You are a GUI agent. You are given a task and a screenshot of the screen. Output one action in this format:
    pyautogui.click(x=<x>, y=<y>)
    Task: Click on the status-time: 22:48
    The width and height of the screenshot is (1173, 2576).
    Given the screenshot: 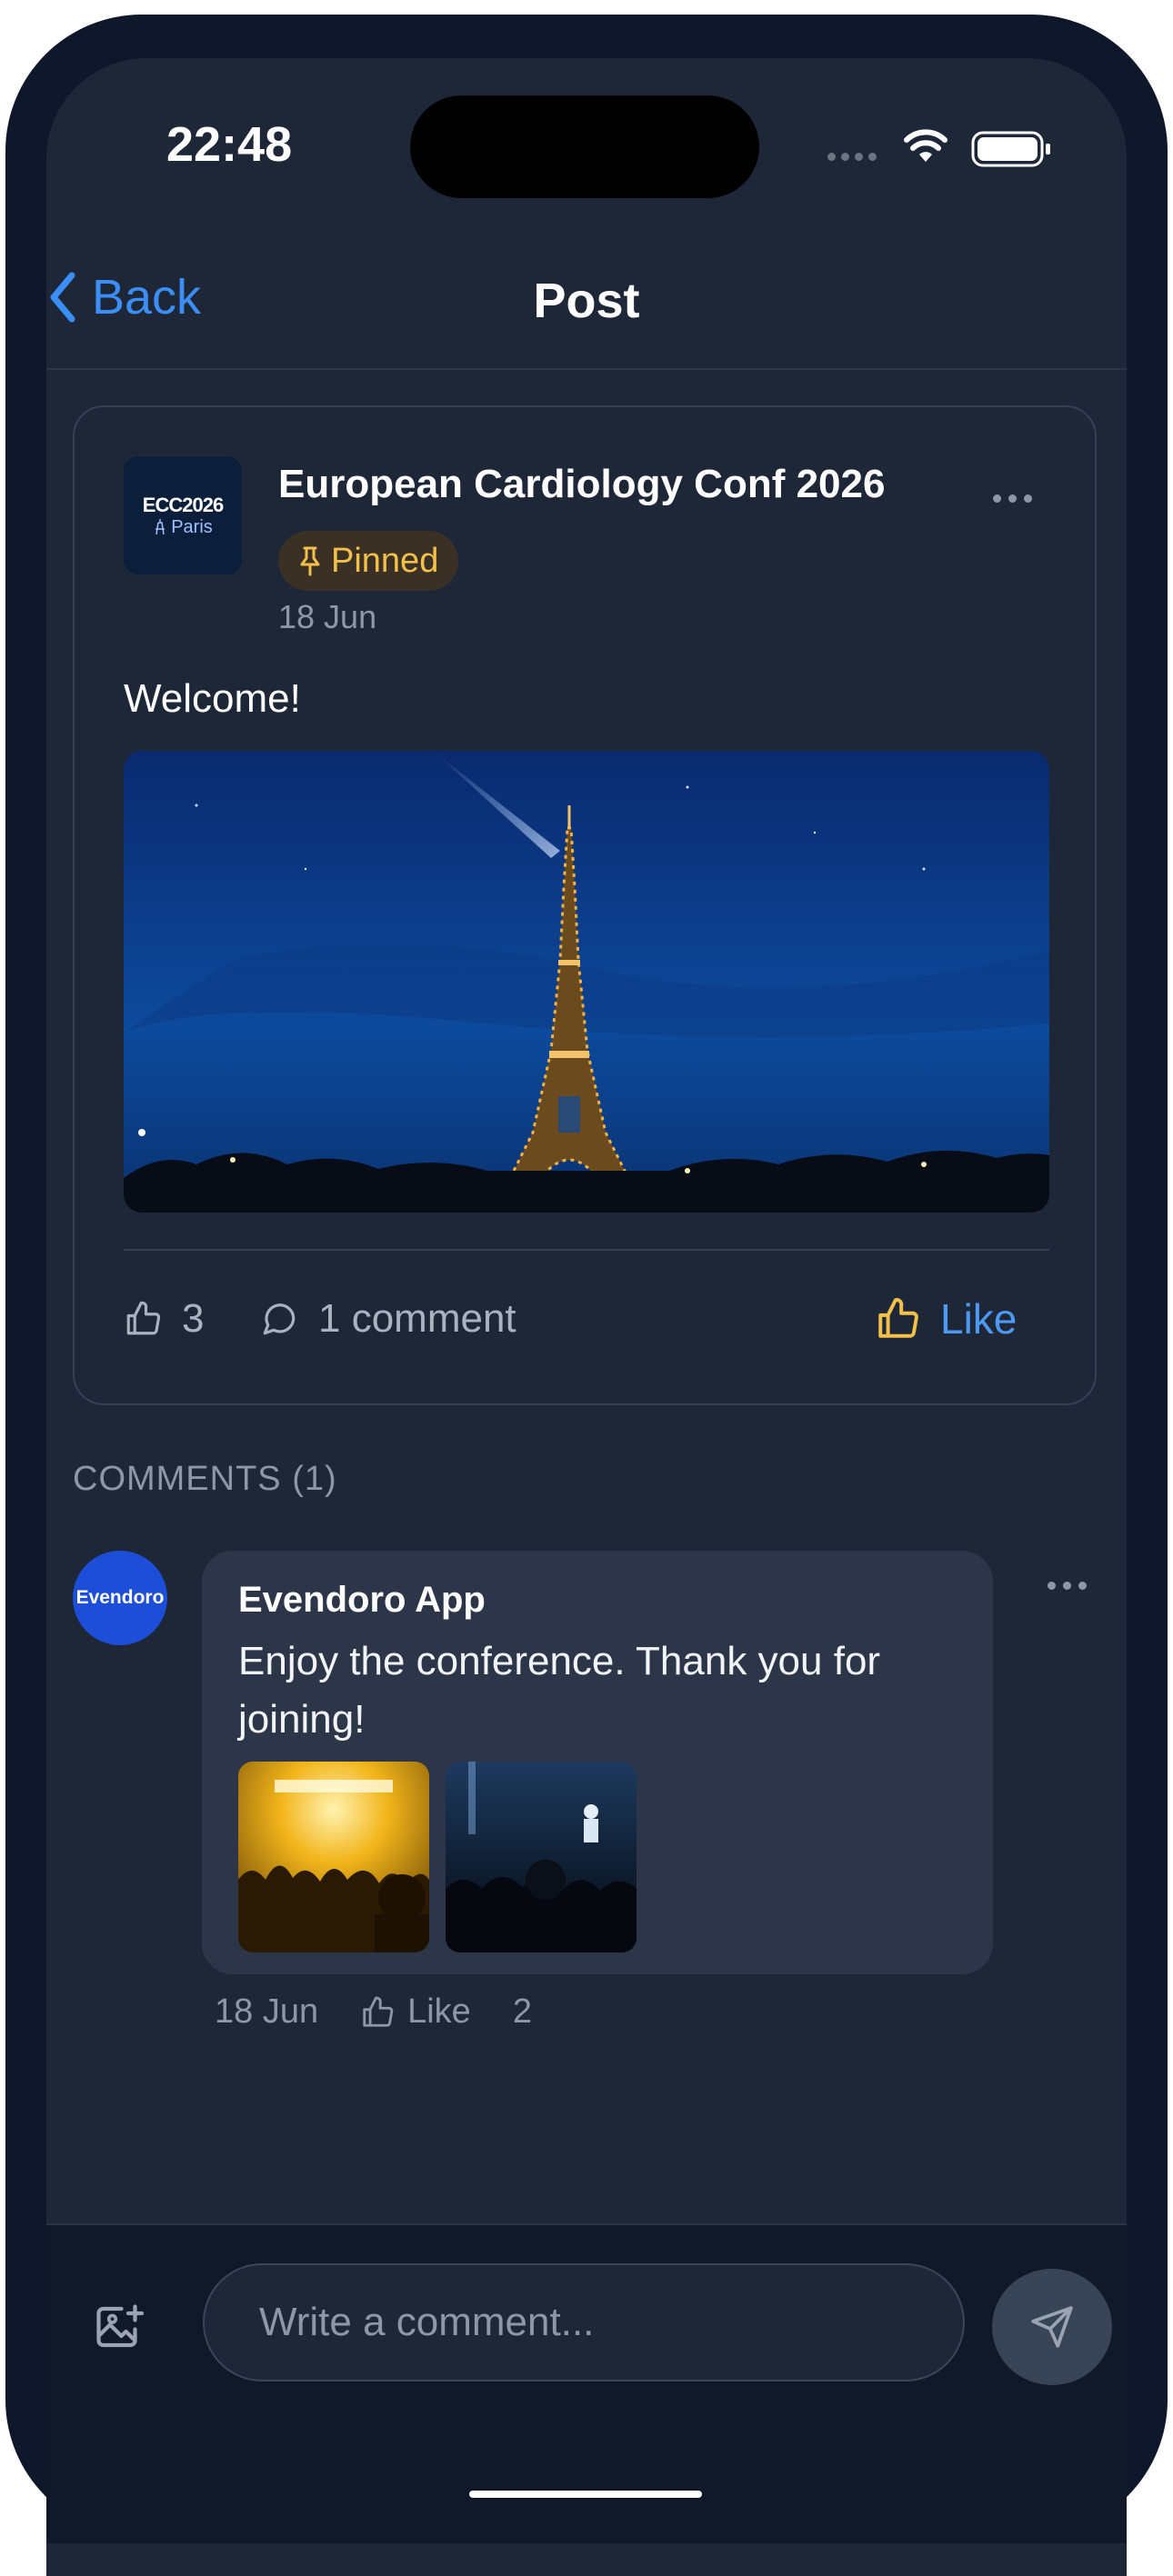 What is the action you would take?
    pyautogui.click(x=229, y=144)
    